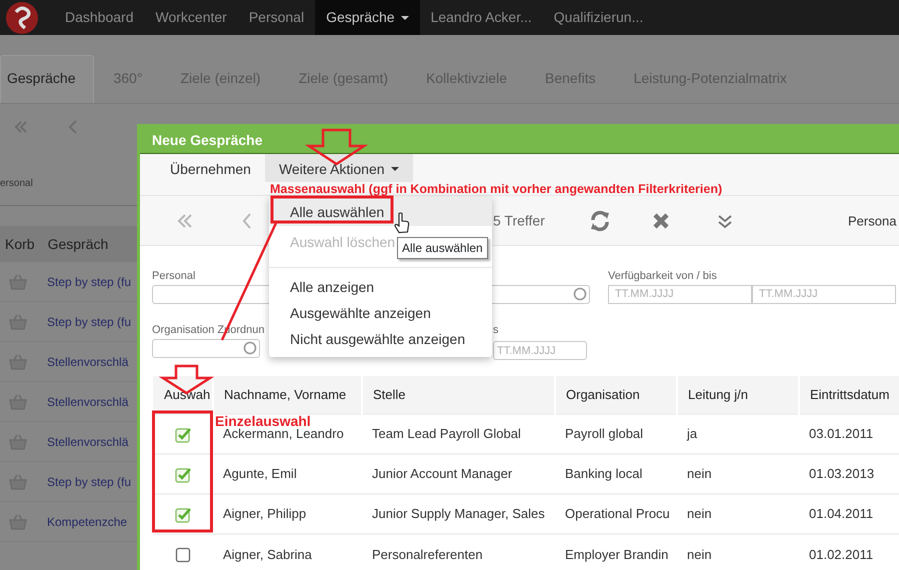 The width and height of the screenshot is (899, 570). I want to click on table-cell: 01.02.2011, so click(849, 552).